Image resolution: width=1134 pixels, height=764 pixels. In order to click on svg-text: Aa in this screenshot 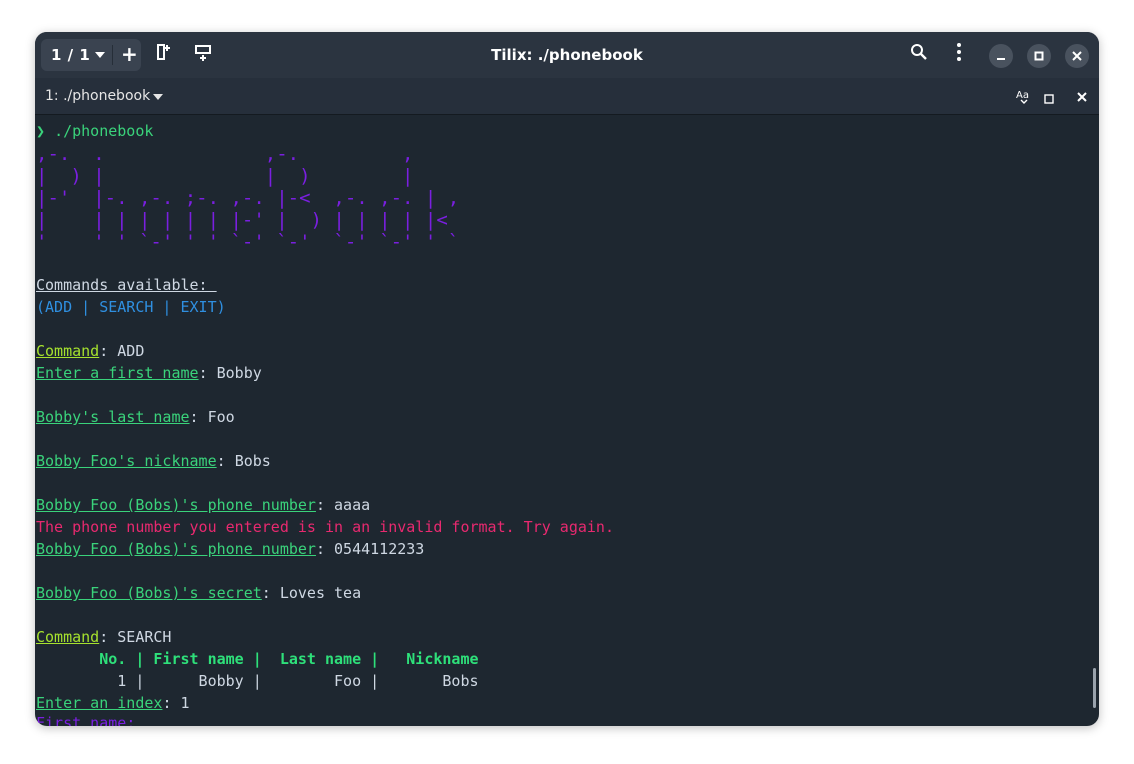, I will do `click(1022, 95)`.